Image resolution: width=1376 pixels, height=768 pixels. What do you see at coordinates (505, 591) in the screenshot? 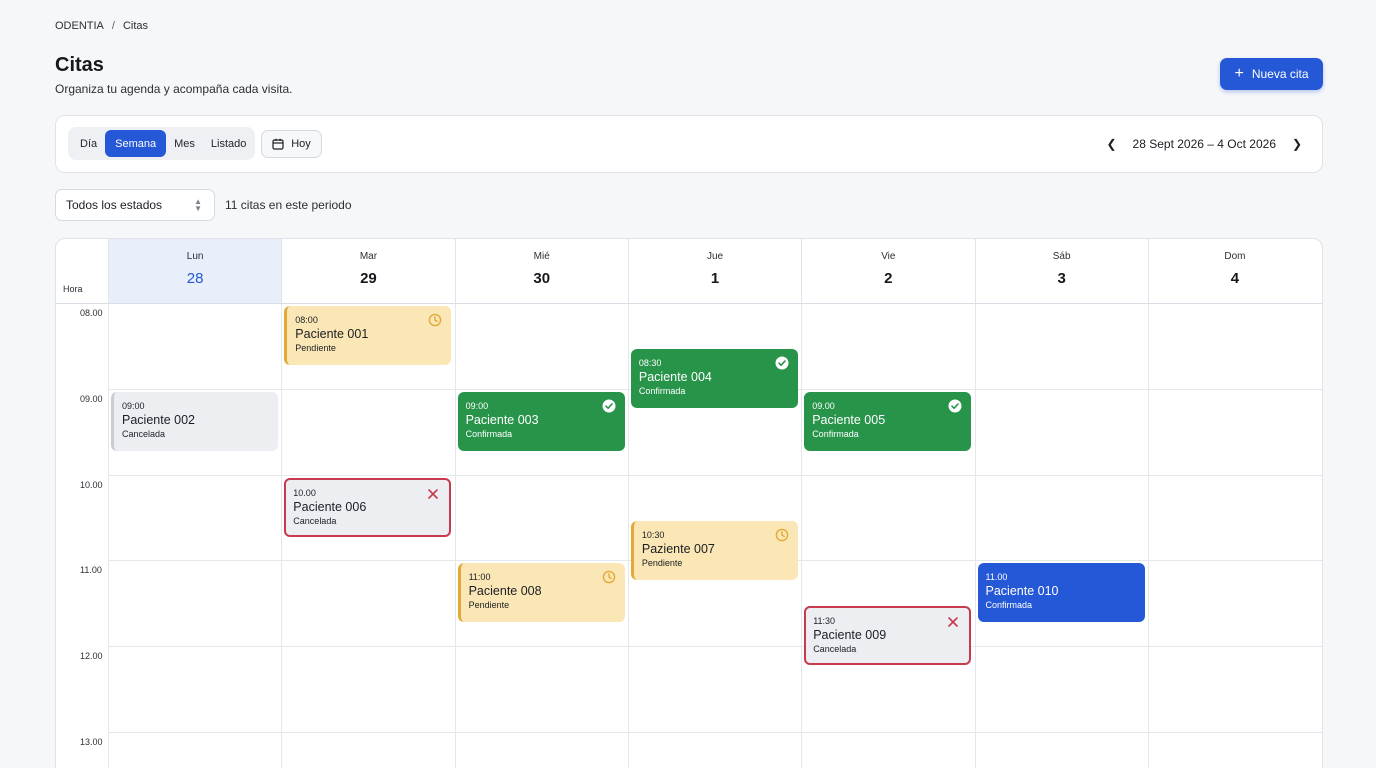
I see `appointment-patient: Paciente 008` at bounding box center [505, 591].